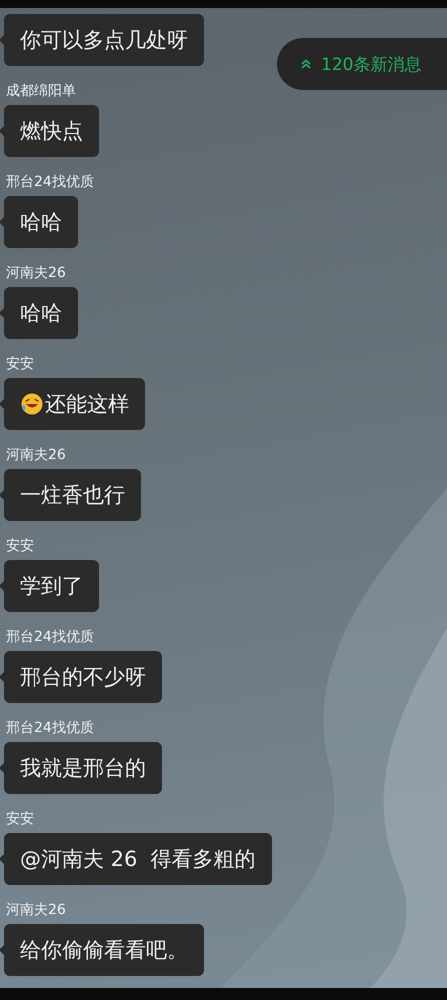 This screenshot has height=1000, width=447. What do you see at coordinates (306, 64) in the screenshot?
I see `double-chevron-up-icon` at bounding box center [306, 64].